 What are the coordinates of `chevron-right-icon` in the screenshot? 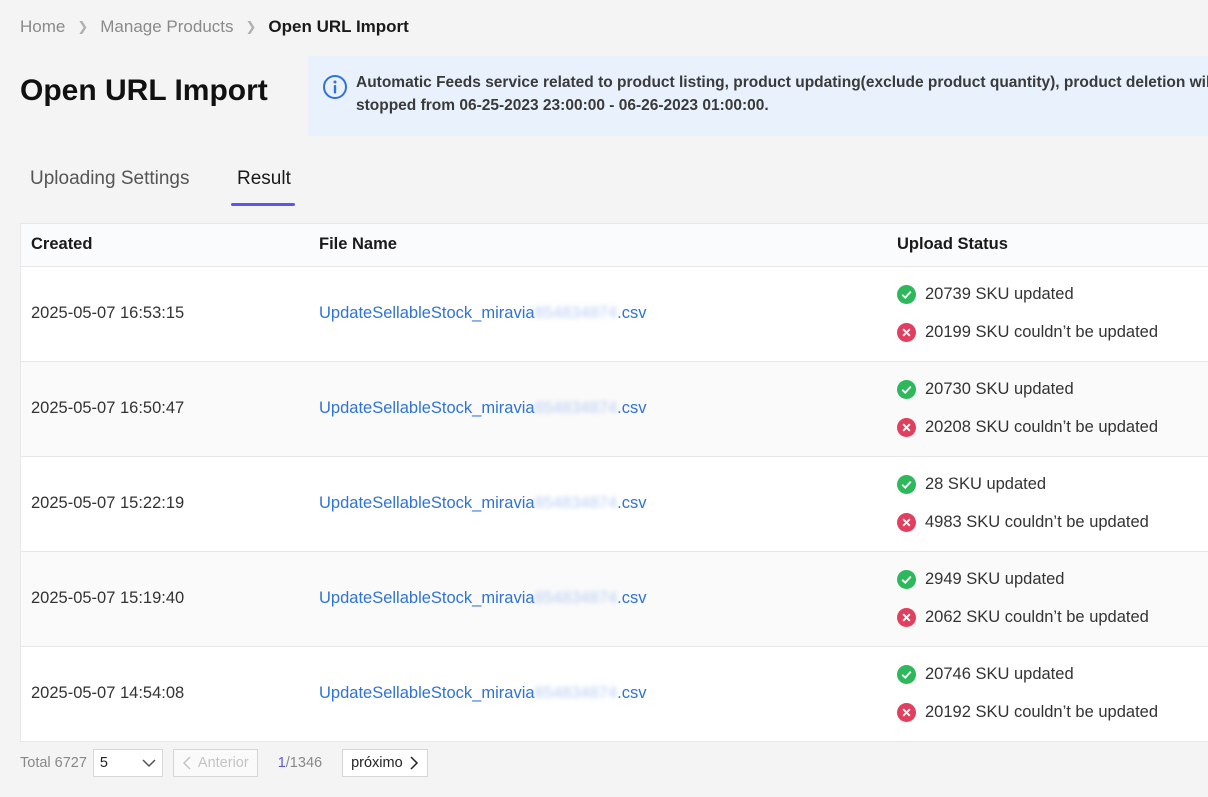 It's located at (414, 763).